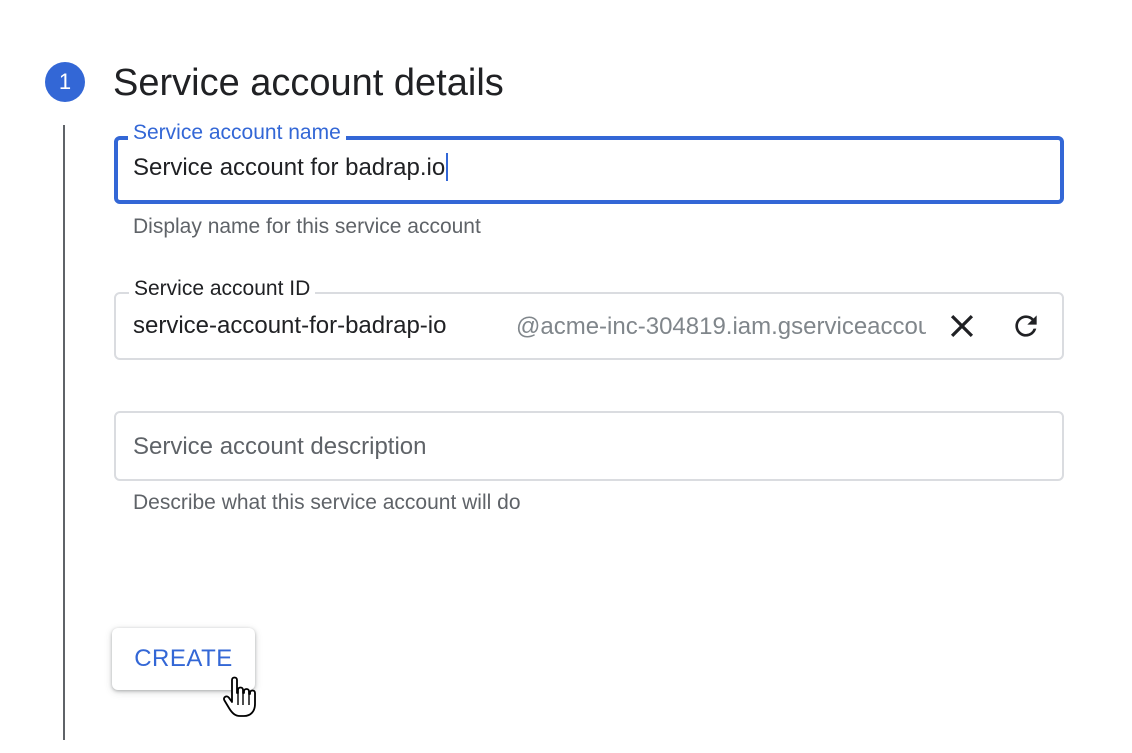 The width and height of the screenshot is (1132, 753). What do you see at coordinates (64, 432) in the screenshot?
I see `step-connector-line` at bounding box center [64, 432].